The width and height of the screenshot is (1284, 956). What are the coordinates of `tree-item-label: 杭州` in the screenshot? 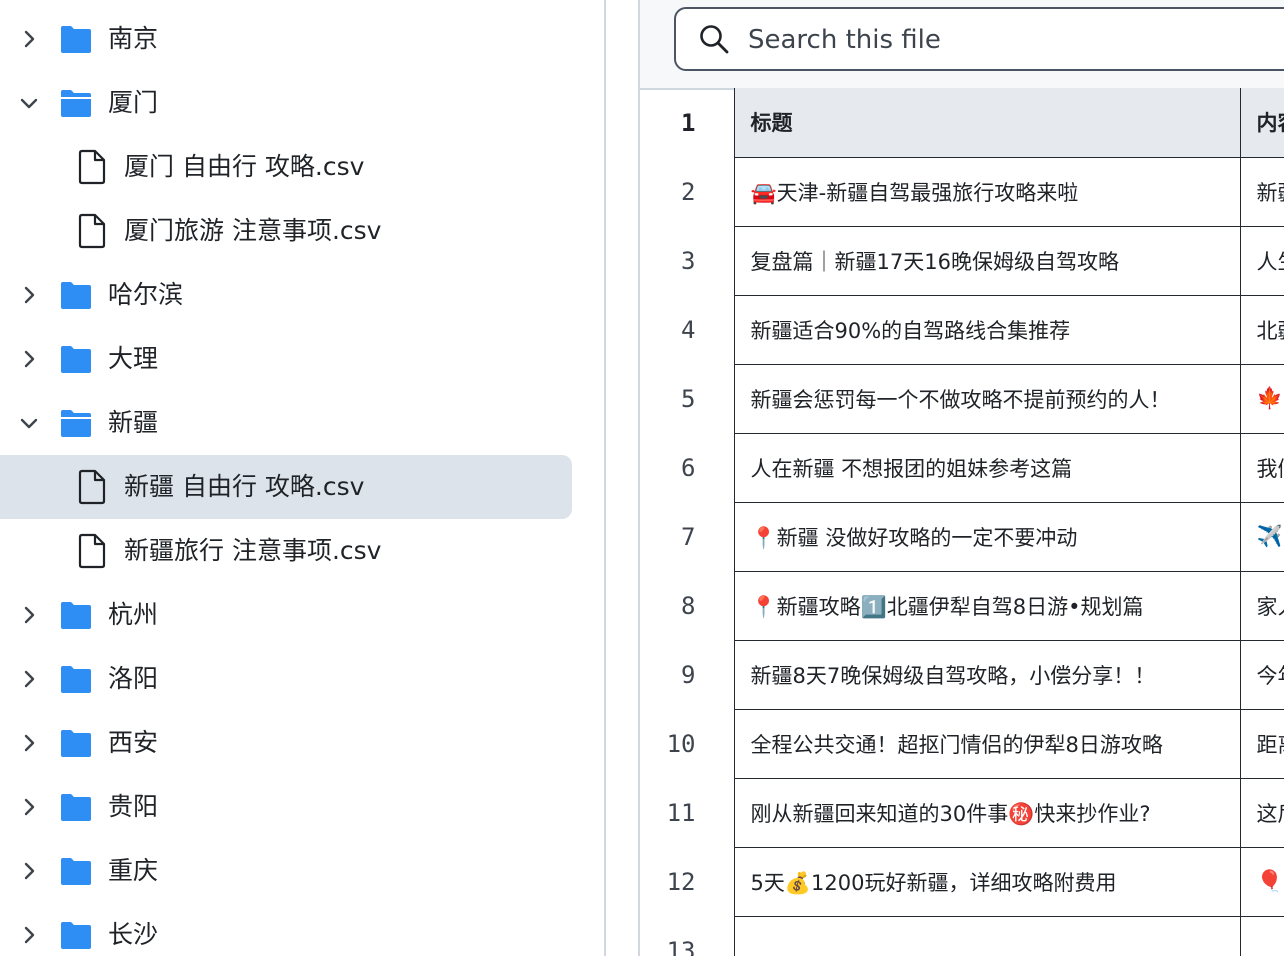 It's located at (133, 614).